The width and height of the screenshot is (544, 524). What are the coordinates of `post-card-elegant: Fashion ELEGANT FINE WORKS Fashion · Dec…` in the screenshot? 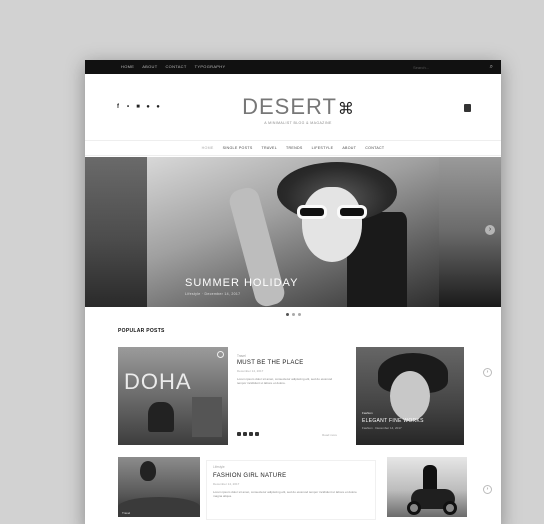 It's located at (410, 396).